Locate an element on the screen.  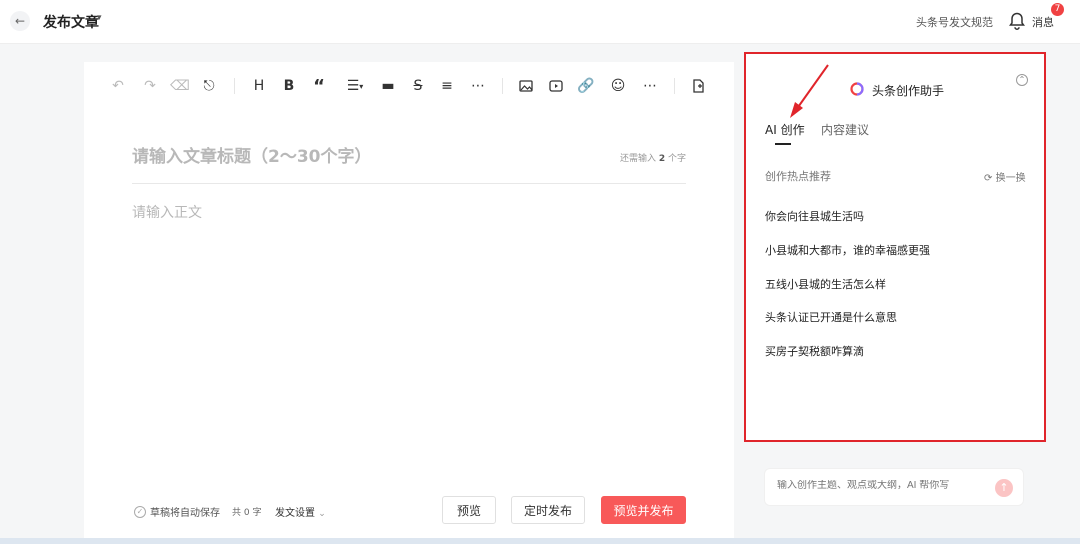
title-counter-prefix: 还需输入 is located at coordinates (638, 159).